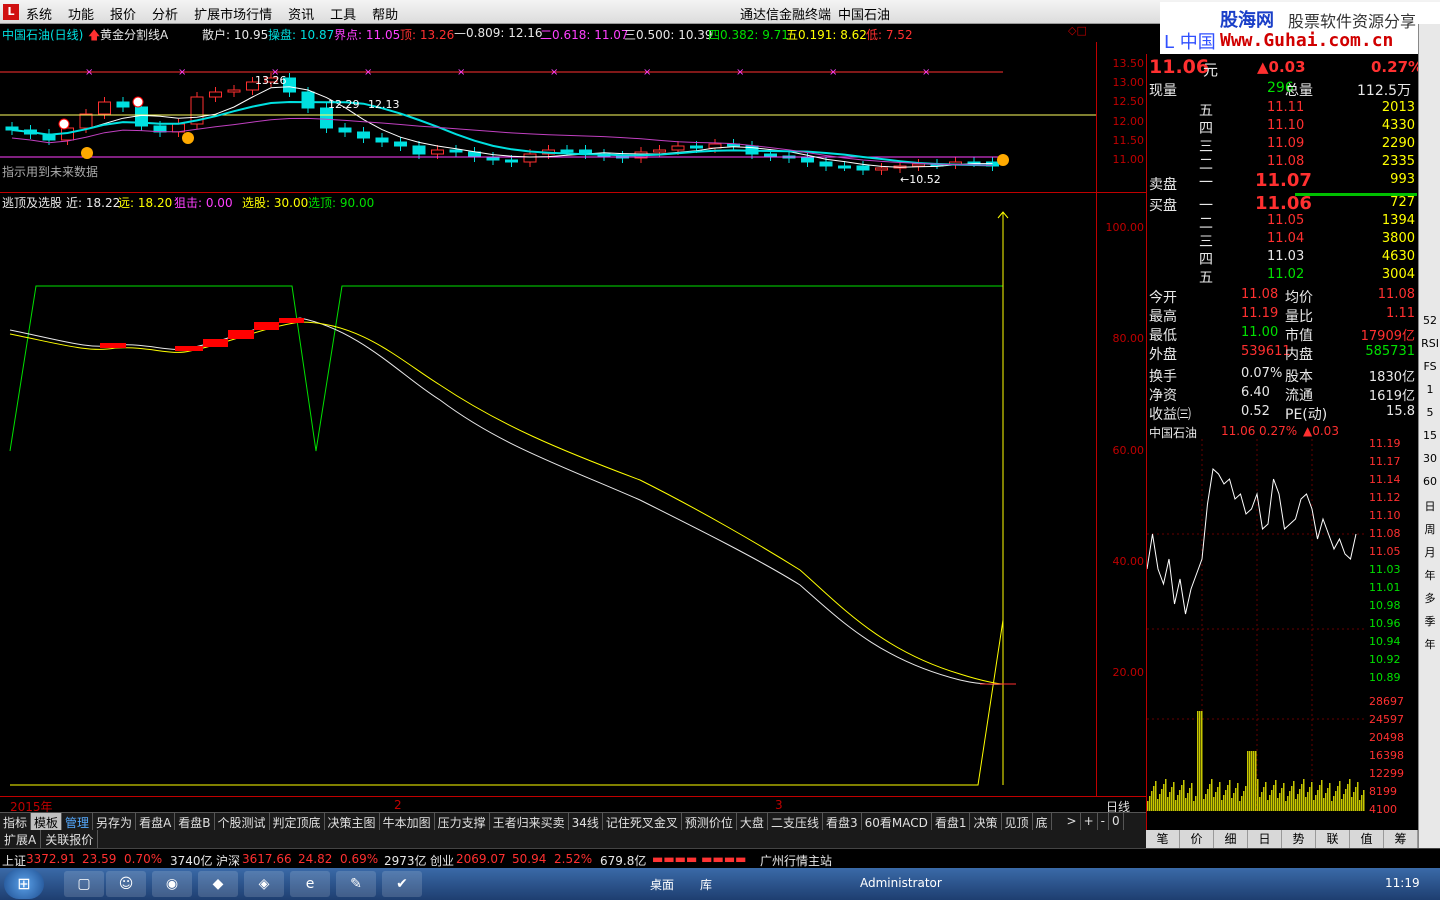 This screenshot has height=900, width=1440. What do you see at coordinates (1103, 821) in the screenshot?
I see `tab-nav-button: -` at bounding box center [1103, 821].